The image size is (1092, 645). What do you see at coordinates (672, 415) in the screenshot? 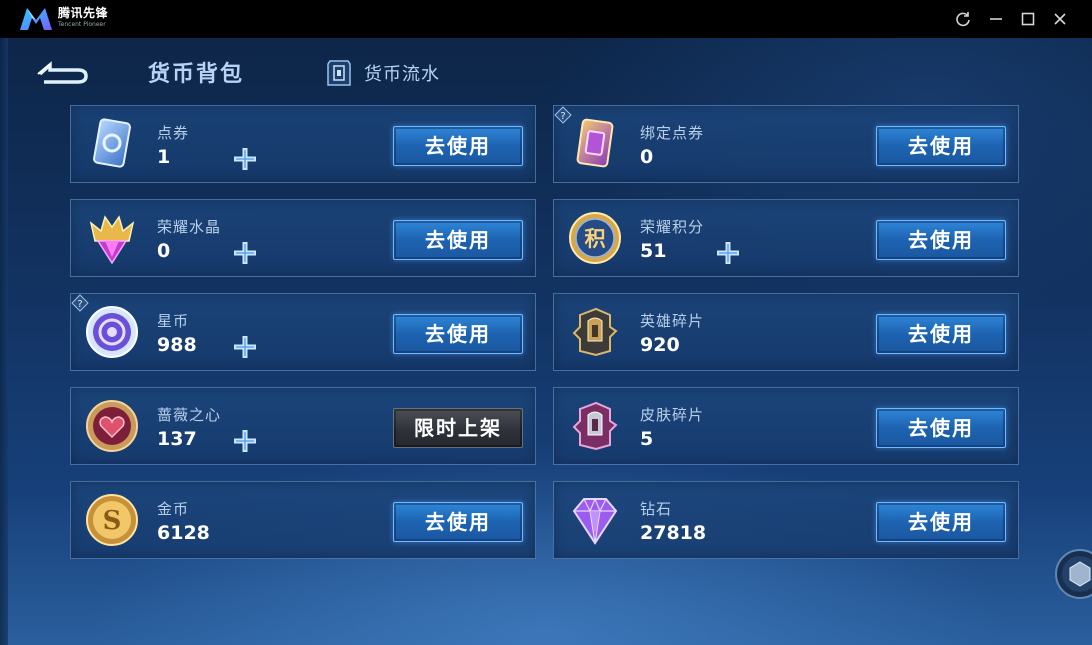
I see `currency-name: 皮肤碎片` at bounding box center [672, 415].